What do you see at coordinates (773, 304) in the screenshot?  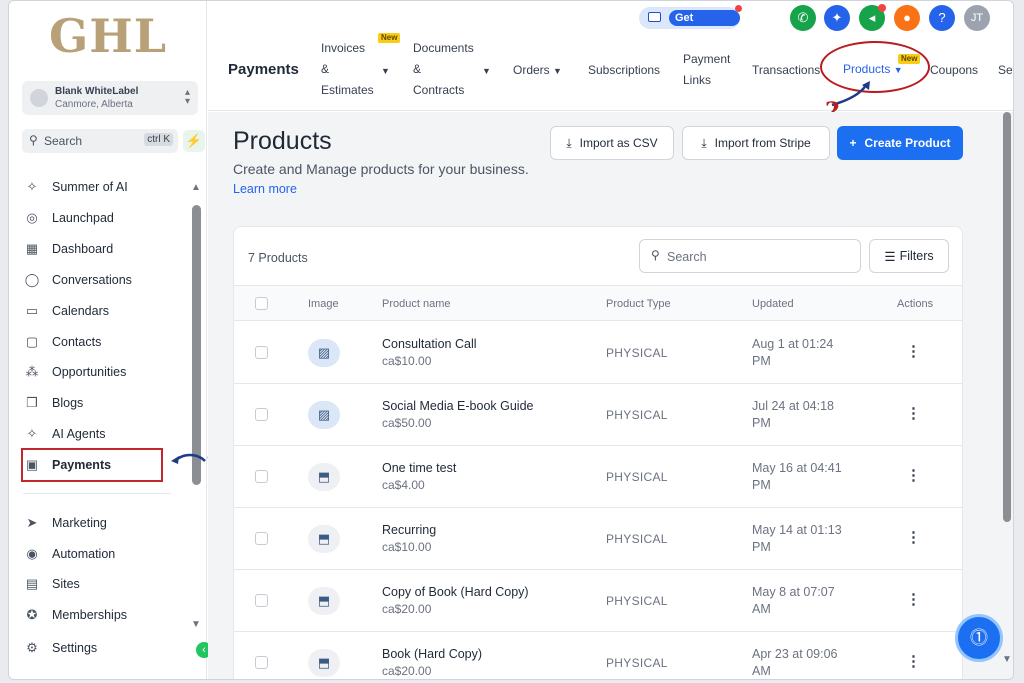 I see `column-header-updated: Updated` at bounding box center [773, 304].